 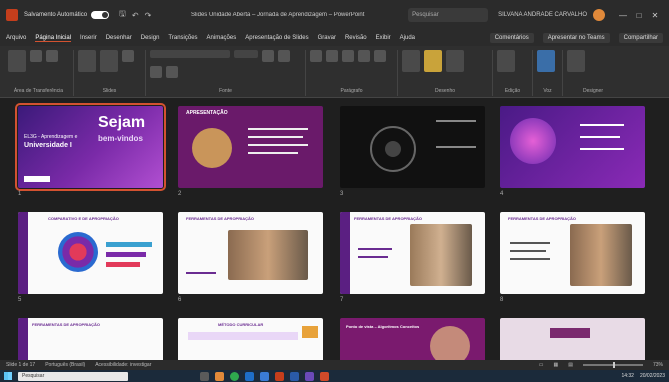 I want to click on underline-icon, so click(x=156, y=72).